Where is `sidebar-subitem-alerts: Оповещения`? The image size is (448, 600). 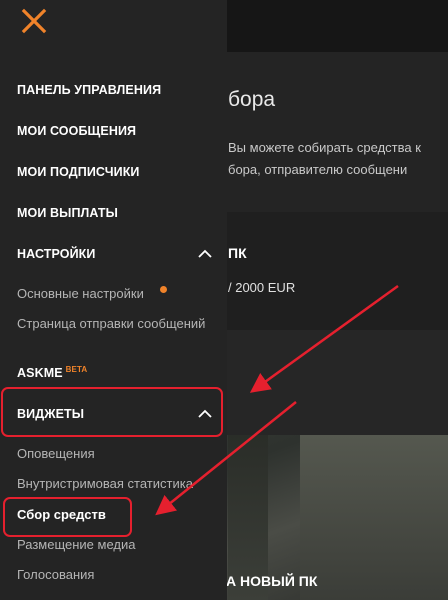
sidebar-subitem-alerts: Оповещения is located at coordinates (56, 453).